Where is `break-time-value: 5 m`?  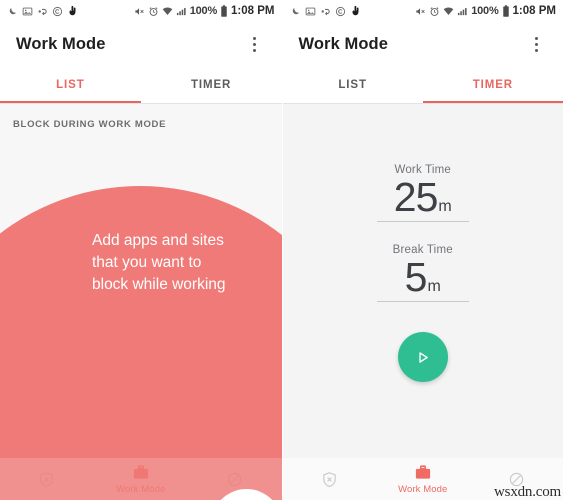 break-time-value: 5 m is located at coordinates (423, 277).